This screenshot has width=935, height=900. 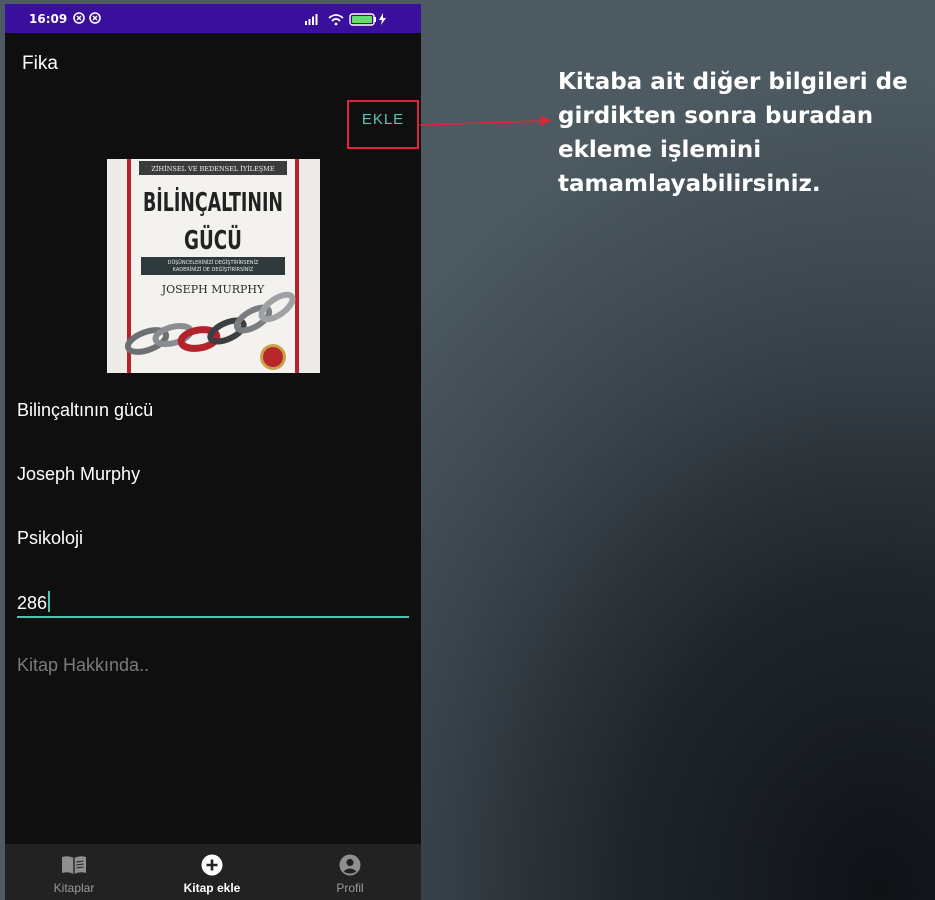 What do you see at coordinates (383, 119) in the screenshot?
I see `add-book-button-label: EKLE` at bounding box center [383, 119].